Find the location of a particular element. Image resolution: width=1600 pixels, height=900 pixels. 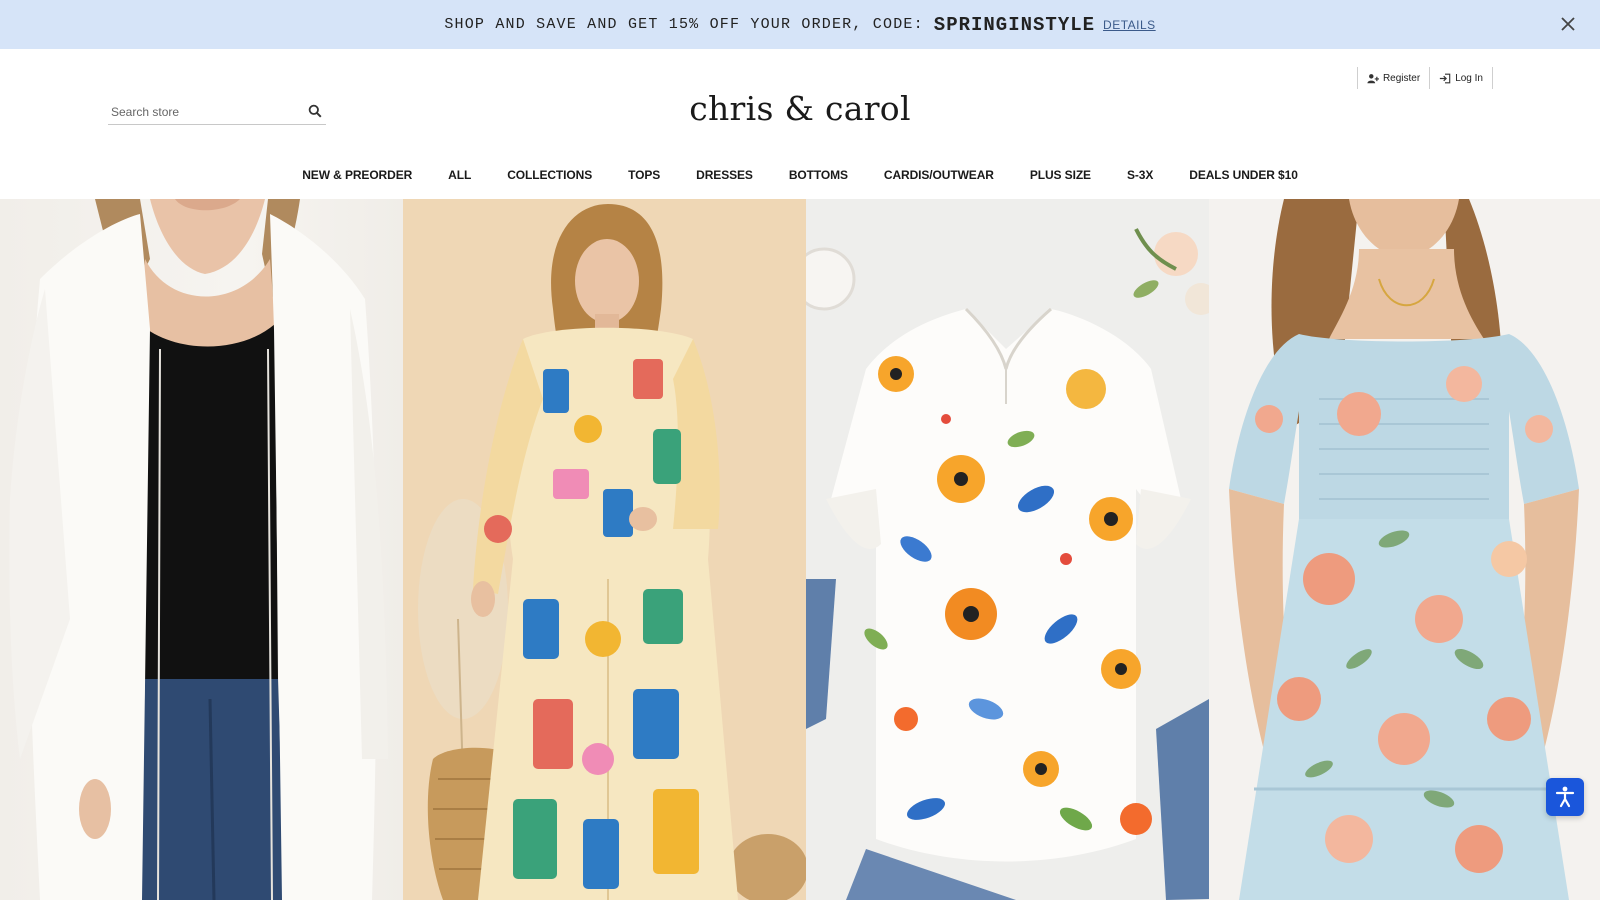

nav-item-tops: TOPS is located at coordinates (644, 175).